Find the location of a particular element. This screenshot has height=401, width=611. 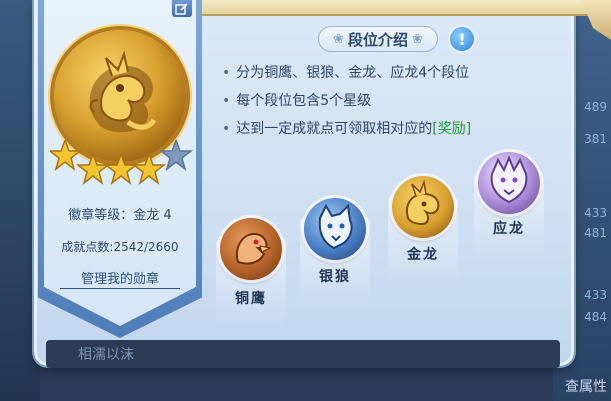

ying-dragon-icon is located at coordinates (509, 179).